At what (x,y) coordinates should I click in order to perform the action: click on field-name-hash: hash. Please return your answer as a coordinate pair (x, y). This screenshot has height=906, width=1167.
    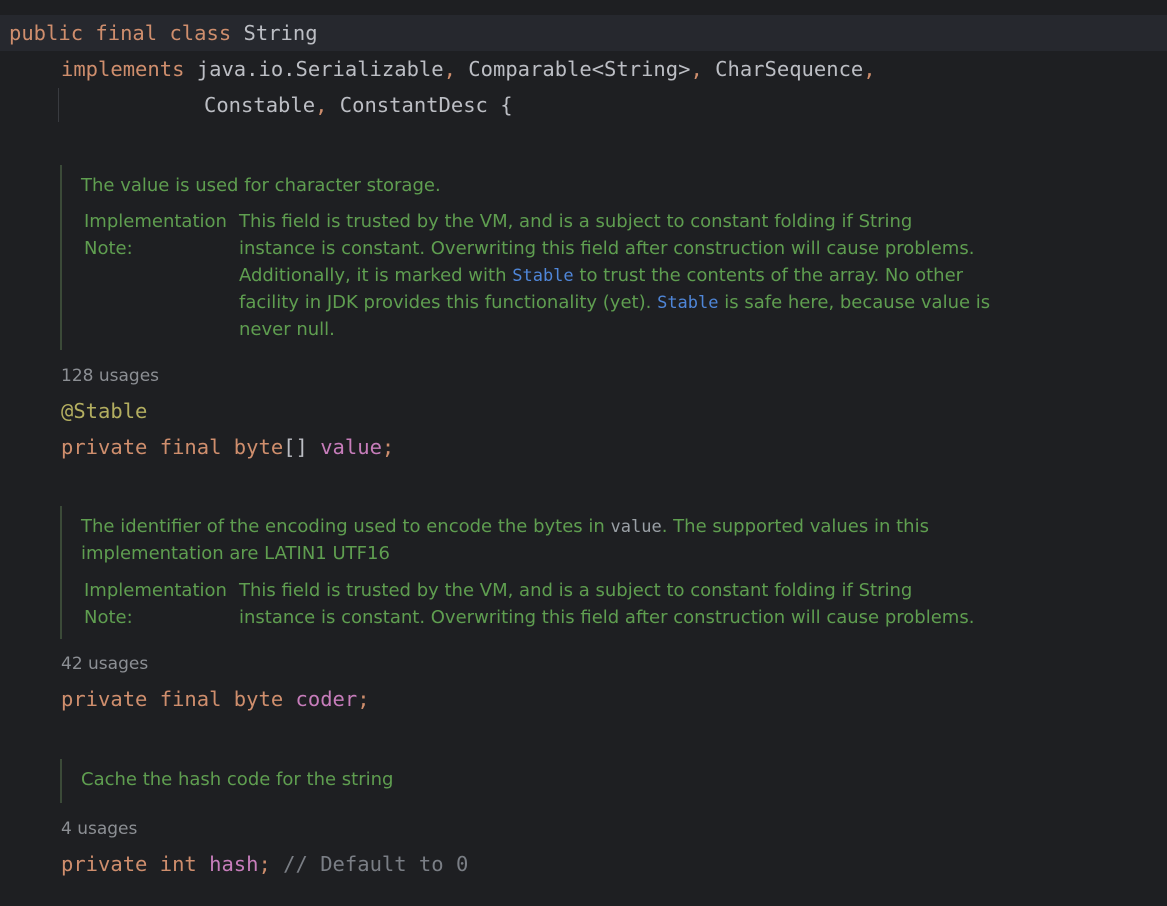
    Looking at the image, I should click on (233, 864).